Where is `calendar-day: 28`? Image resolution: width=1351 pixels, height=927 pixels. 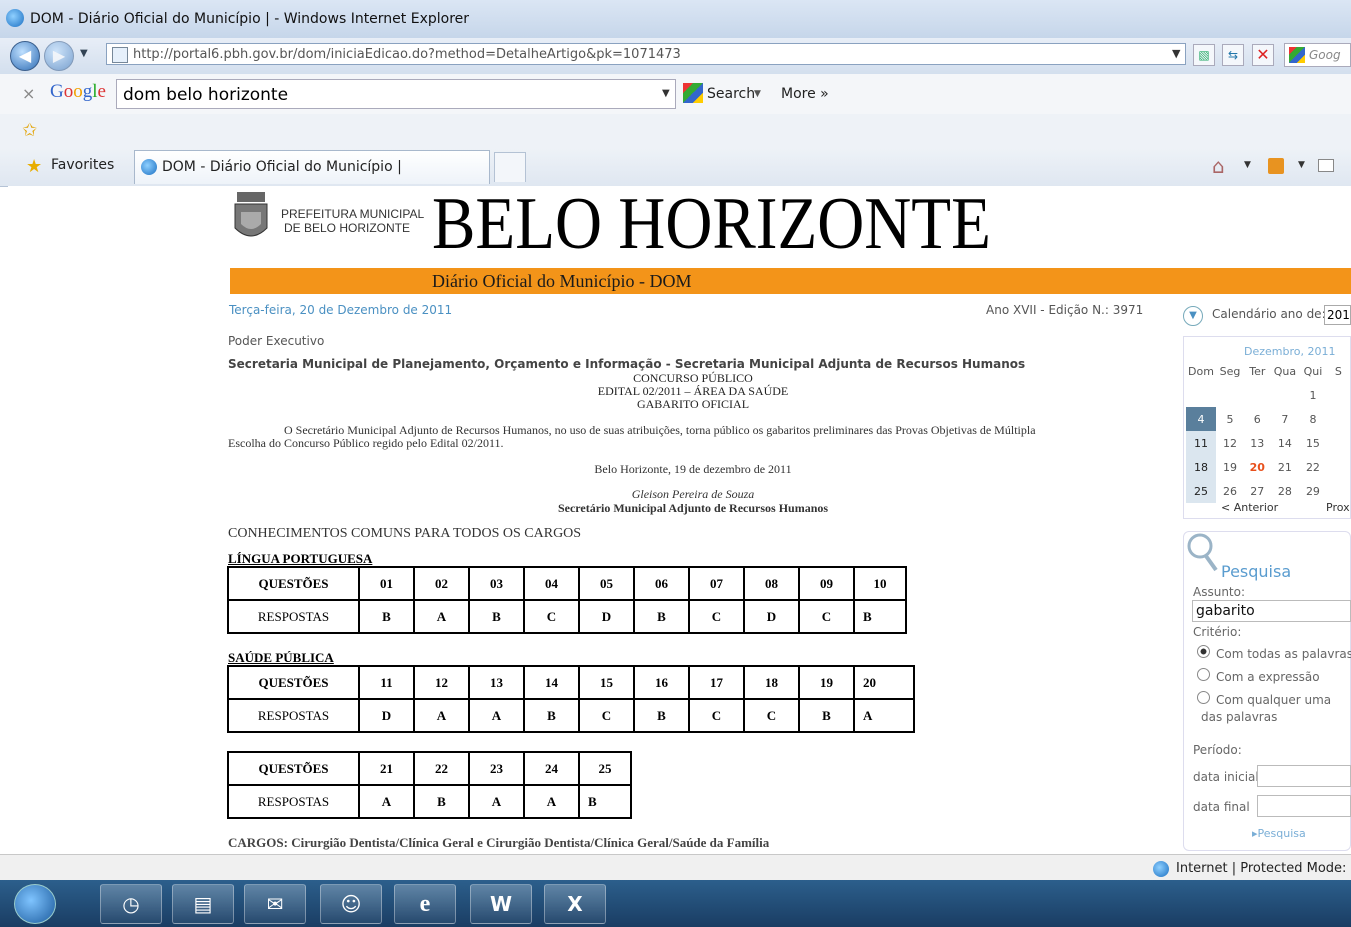
calendar-day: 28 is located at coordinates (1285, 491).